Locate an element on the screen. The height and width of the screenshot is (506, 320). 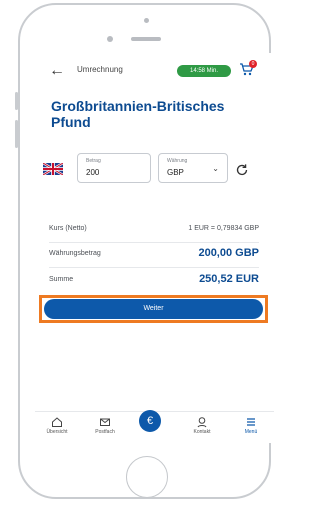
currency-value: GBP is located at coordinates (175, 172).